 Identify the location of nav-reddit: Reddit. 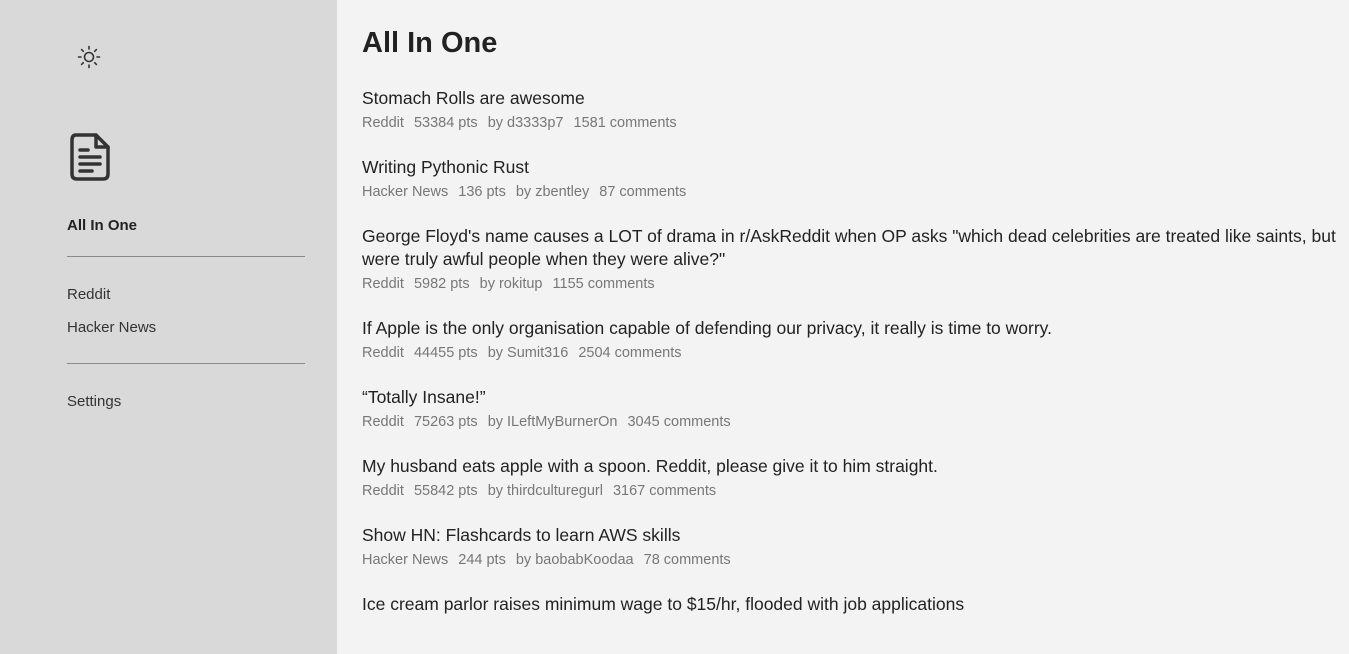
(88, 294).